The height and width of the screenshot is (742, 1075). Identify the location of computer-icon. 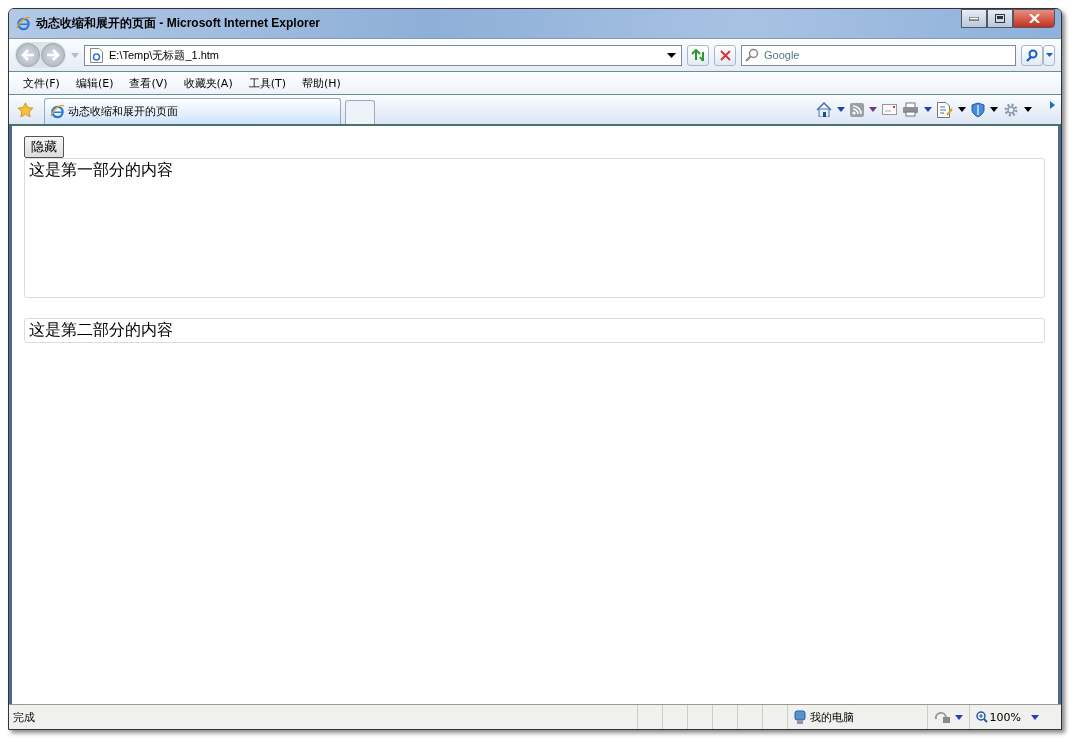
(799, 717).